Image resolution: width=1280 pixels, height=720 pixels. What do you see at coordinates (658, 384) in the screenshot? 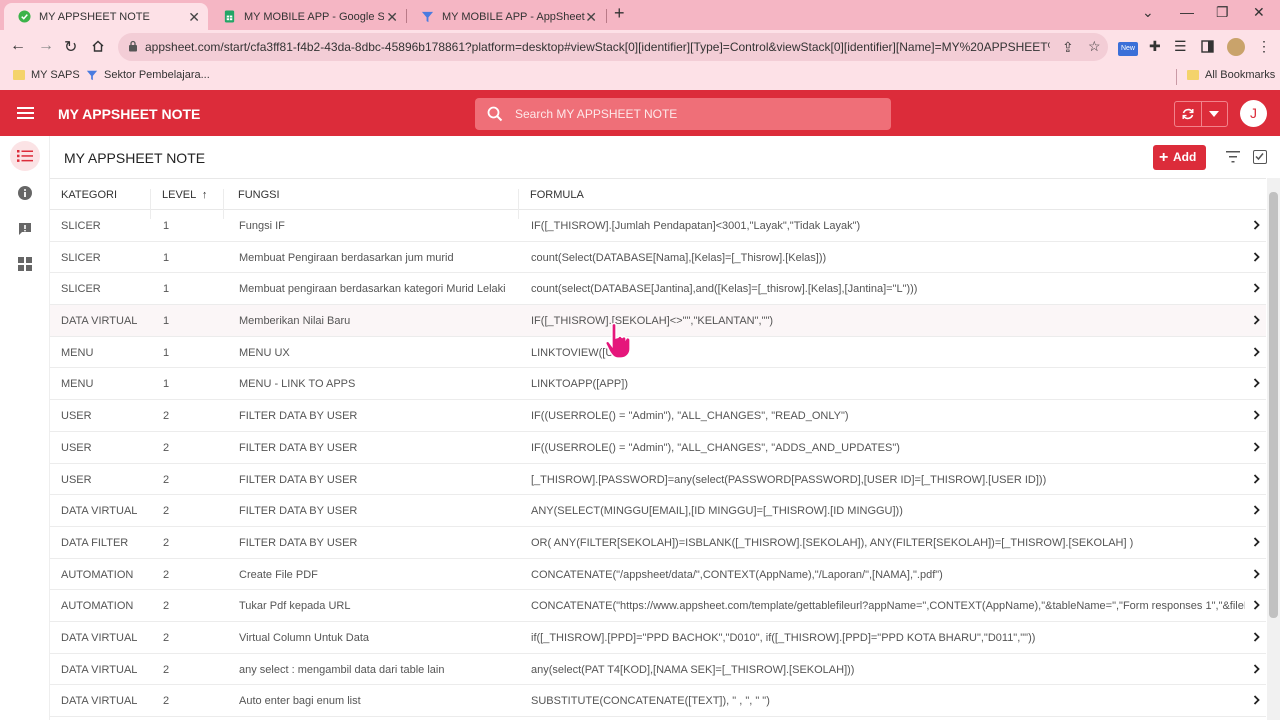
I see `table-row: MENU 1 MENU - LINK TO APPS LINKTOAPP([APP])` at bounding box center [658, 384].